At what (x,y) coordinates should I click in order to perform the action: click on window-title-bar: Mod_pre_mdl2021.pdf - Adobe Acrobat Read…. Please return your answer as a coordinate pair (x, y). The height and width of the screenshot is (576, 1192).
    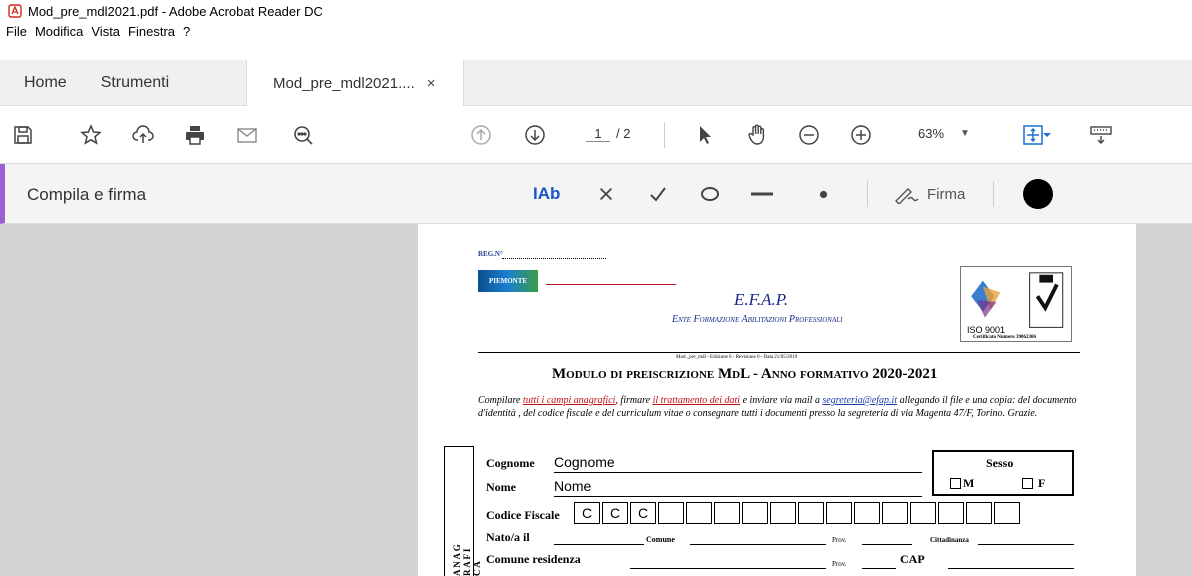
    Looking at the image, I should click on (596, 11).